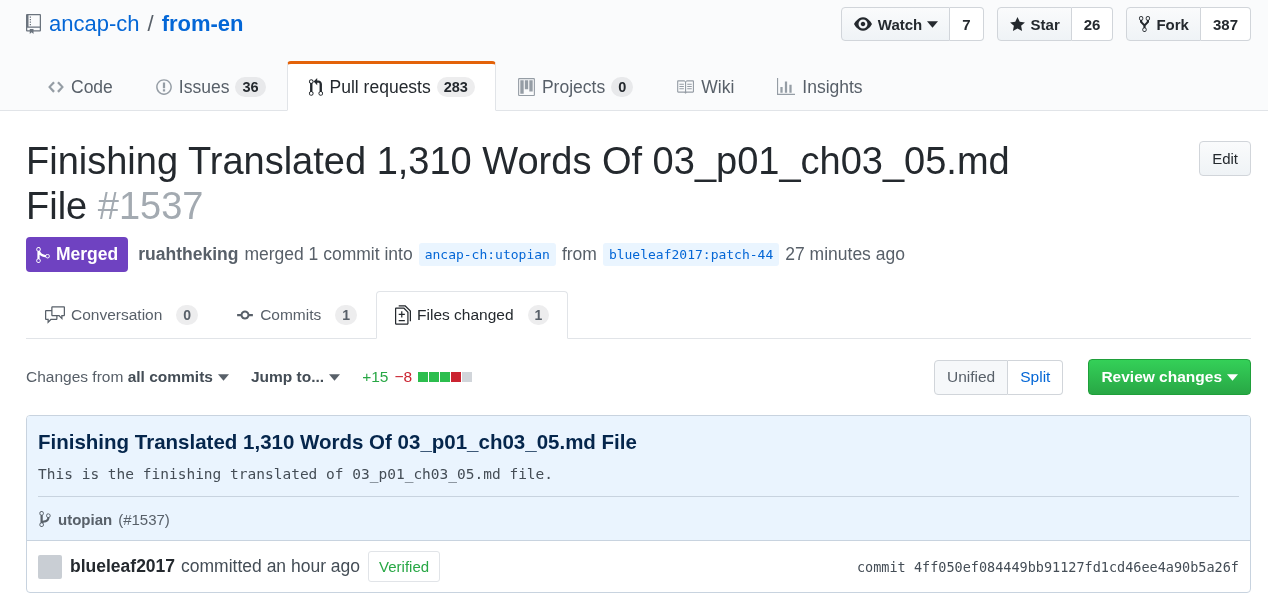  Describe the element at coordinates (1163, 24) in the screenshot. I see `fork-button: Fork` at that location.